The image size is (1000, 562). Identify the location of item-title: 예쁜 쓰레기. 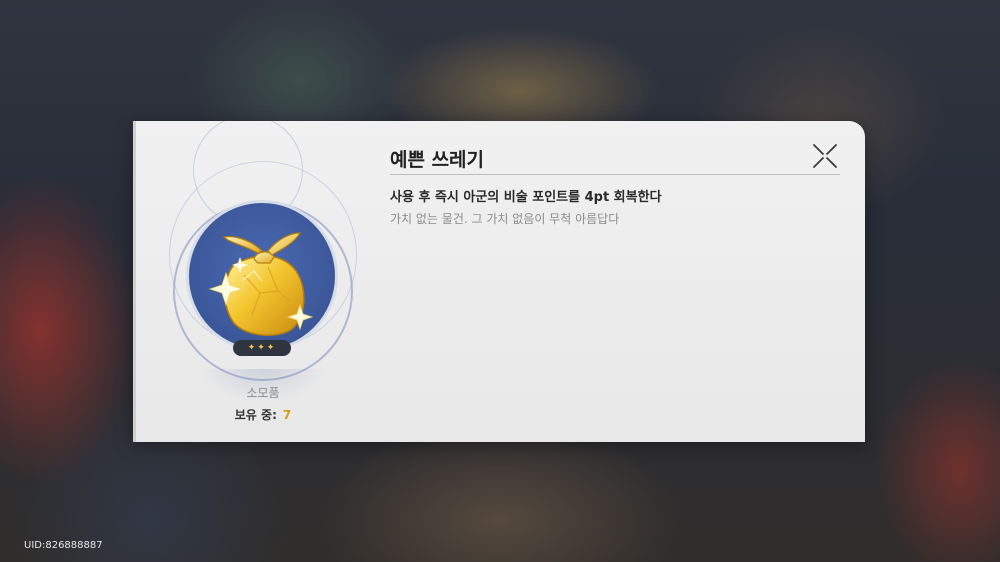
(437, 160).